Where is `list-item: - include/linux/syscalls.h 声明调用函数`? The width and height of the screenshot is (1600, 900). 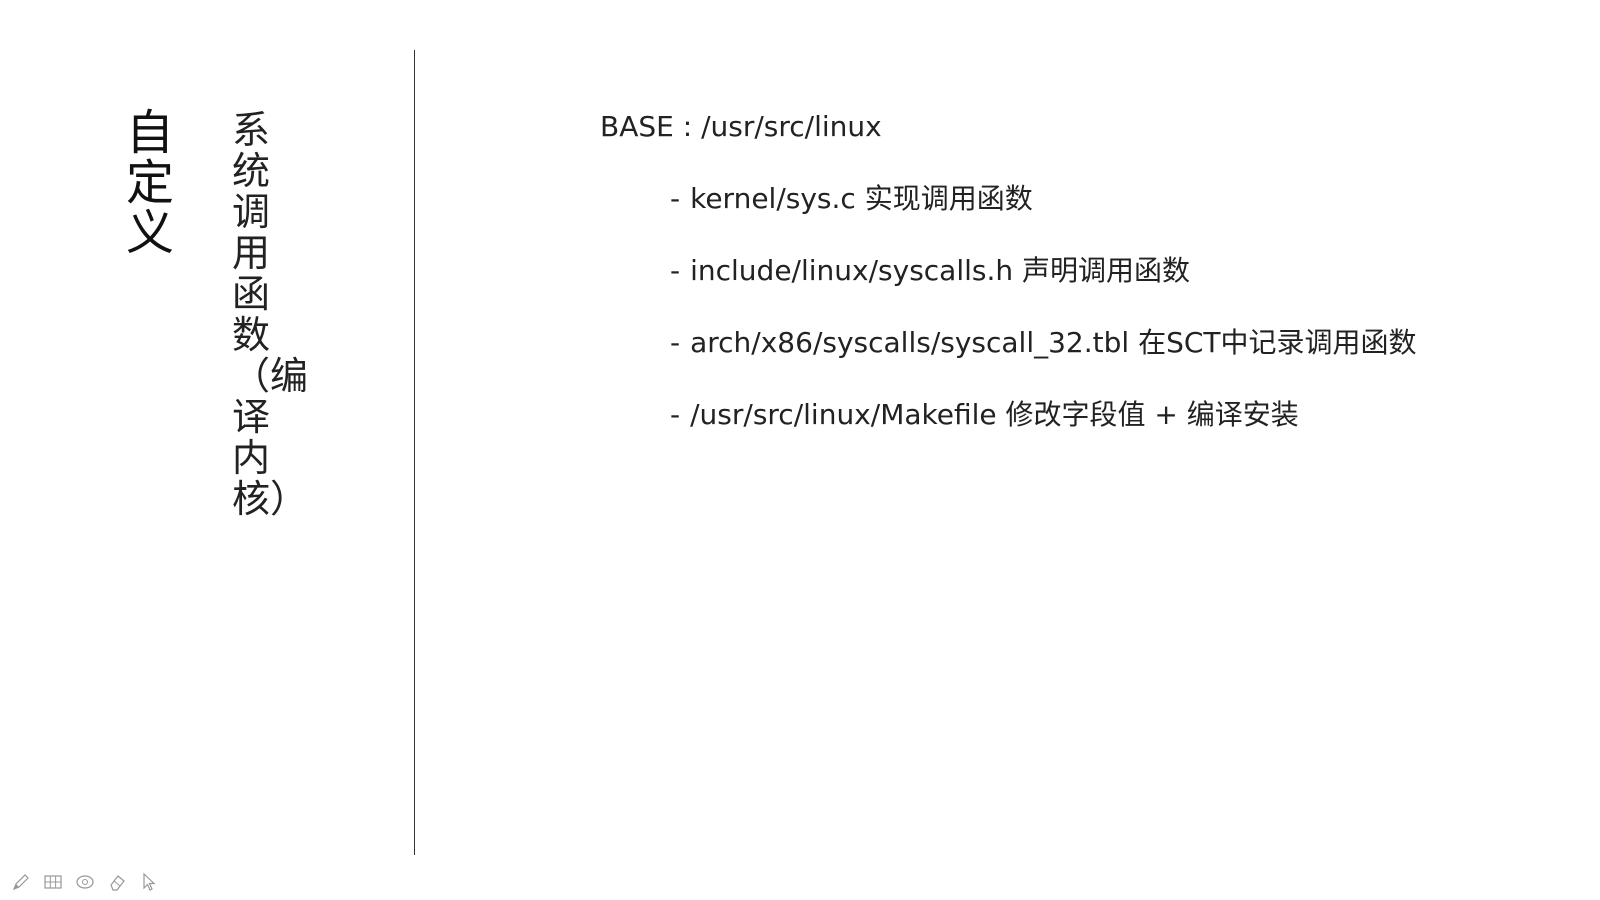 list-item: - include/linux/syscalls.h 声明调用函数 is located at coordinates (930, 271).